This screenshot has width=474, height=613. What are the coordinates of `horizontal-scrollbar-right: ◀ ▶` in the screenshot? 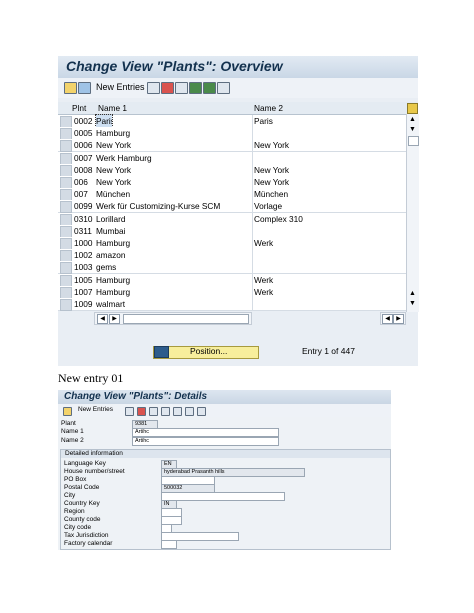 It's located at (393, 318).